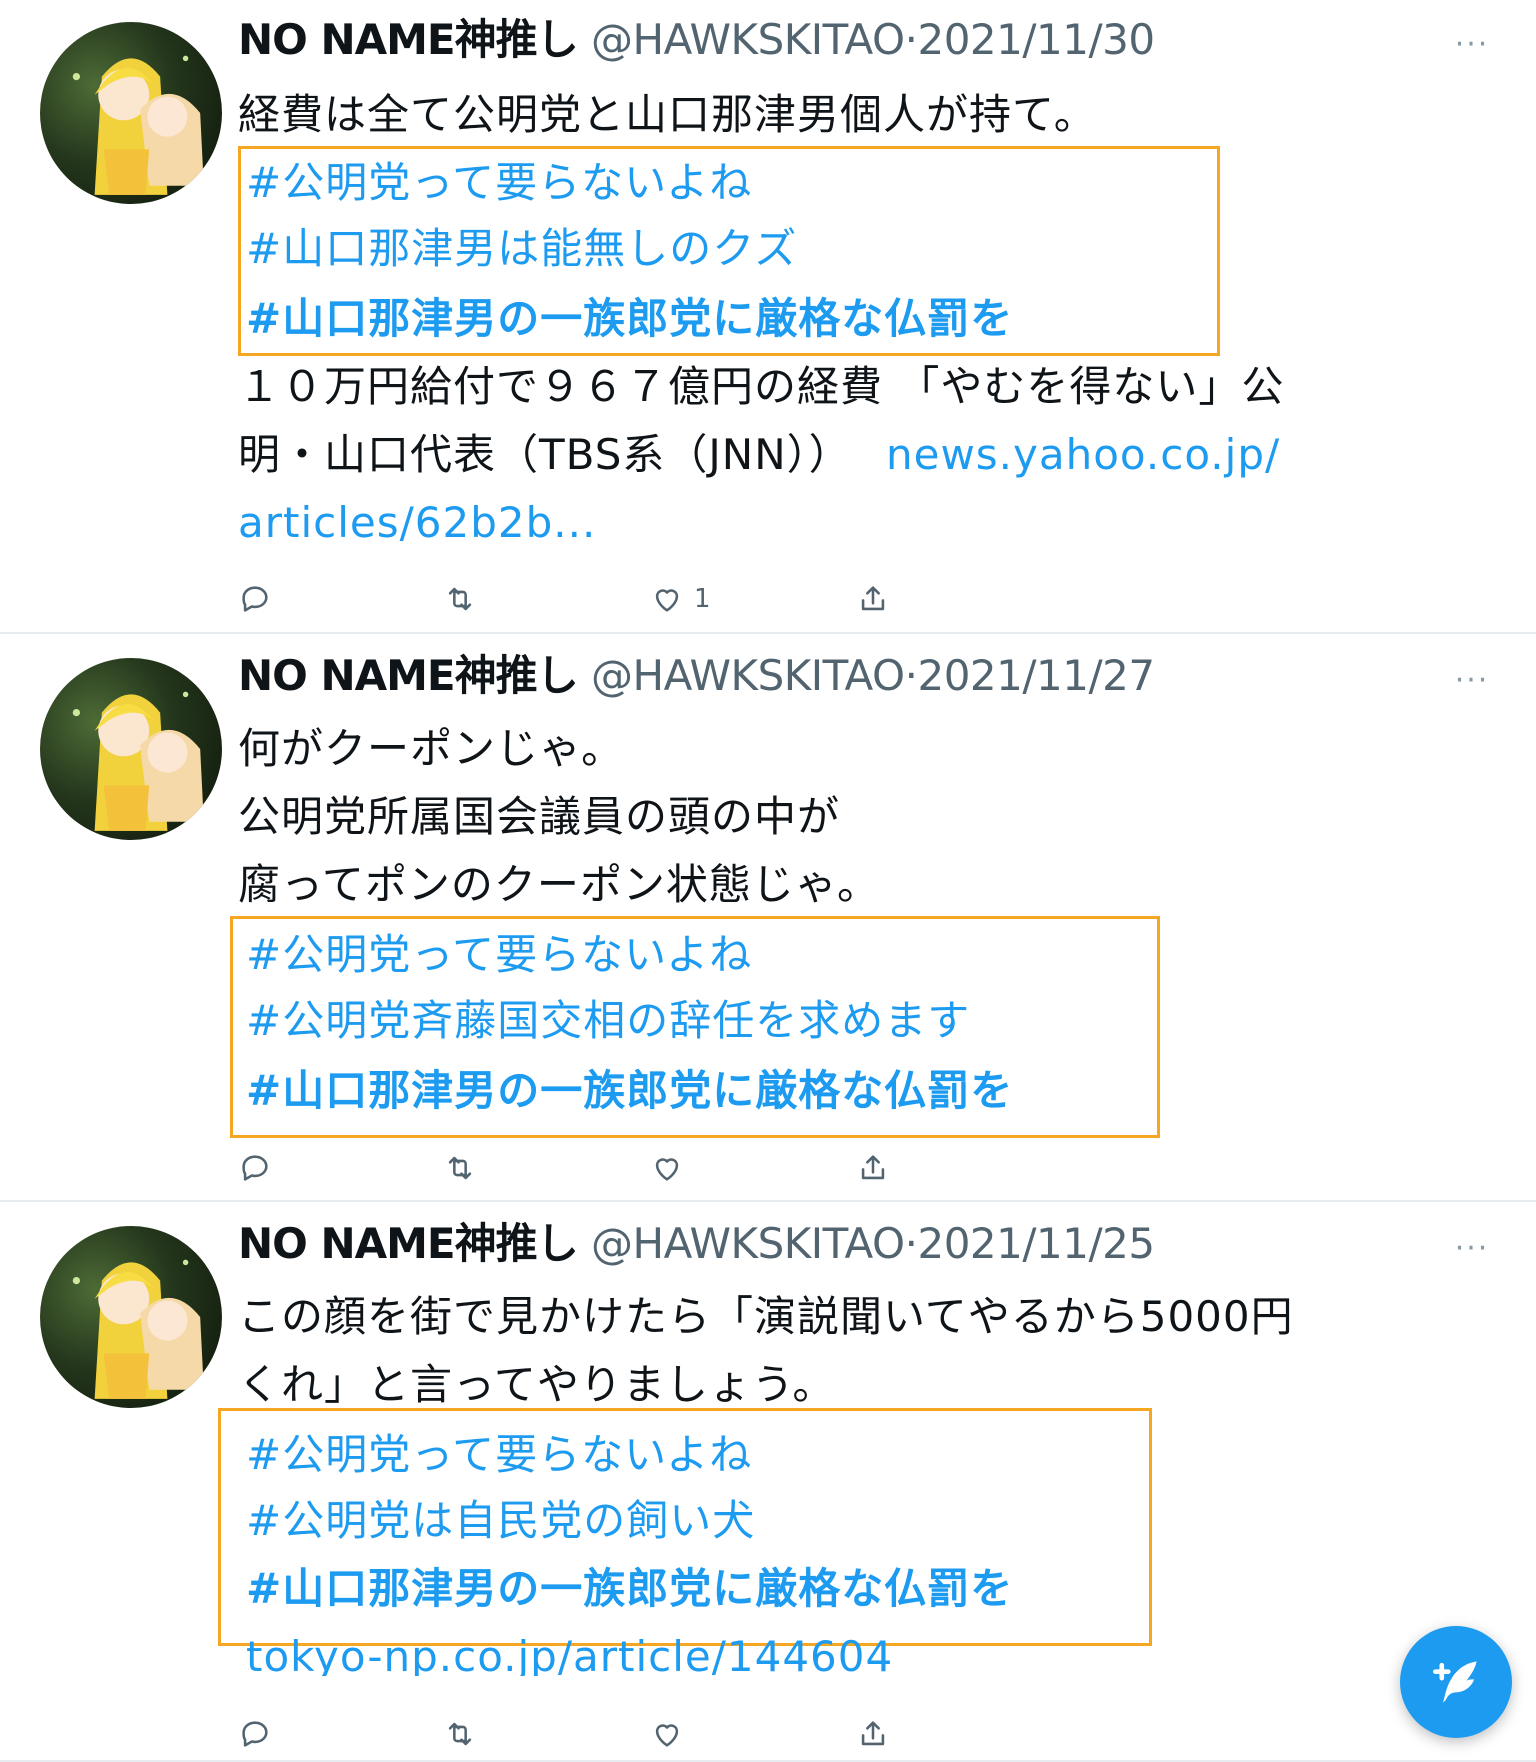 This screenshot has height=1762, width=1536. Describe the element at coordinates (680, 599) in the screenshot. I see `like-button: 1` at that location.